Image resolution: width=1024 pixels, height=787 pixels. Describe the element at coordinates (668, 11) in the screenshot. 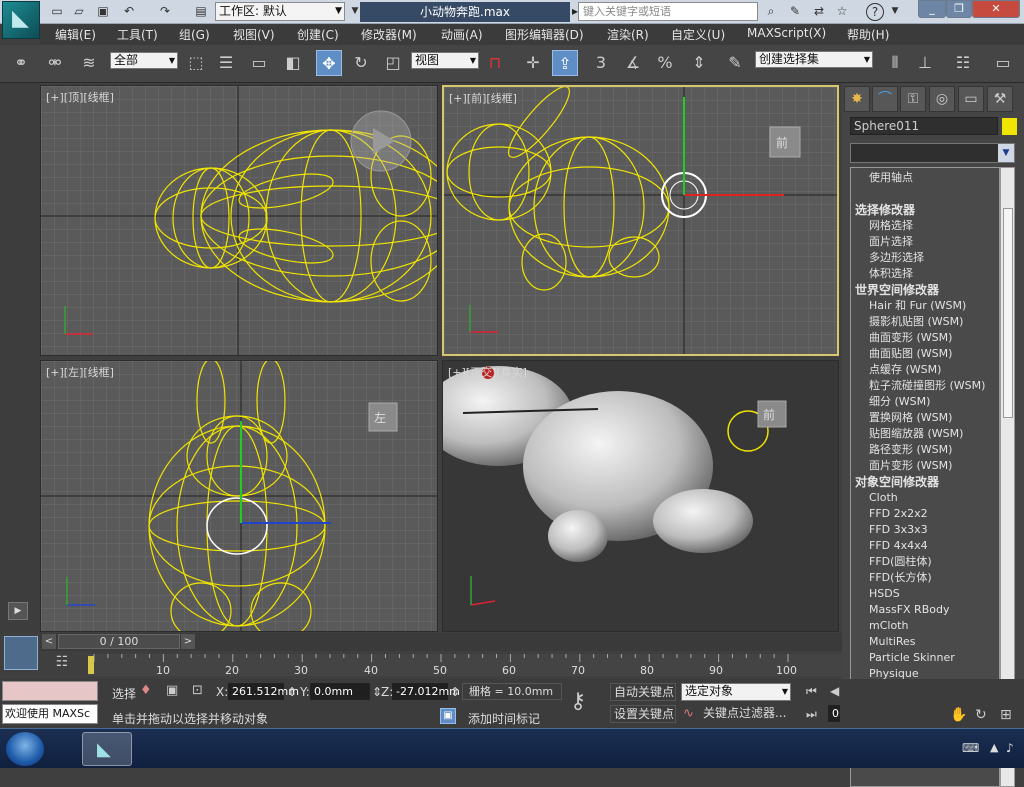

I see `search-input: 键入关键字或短语` at that location.